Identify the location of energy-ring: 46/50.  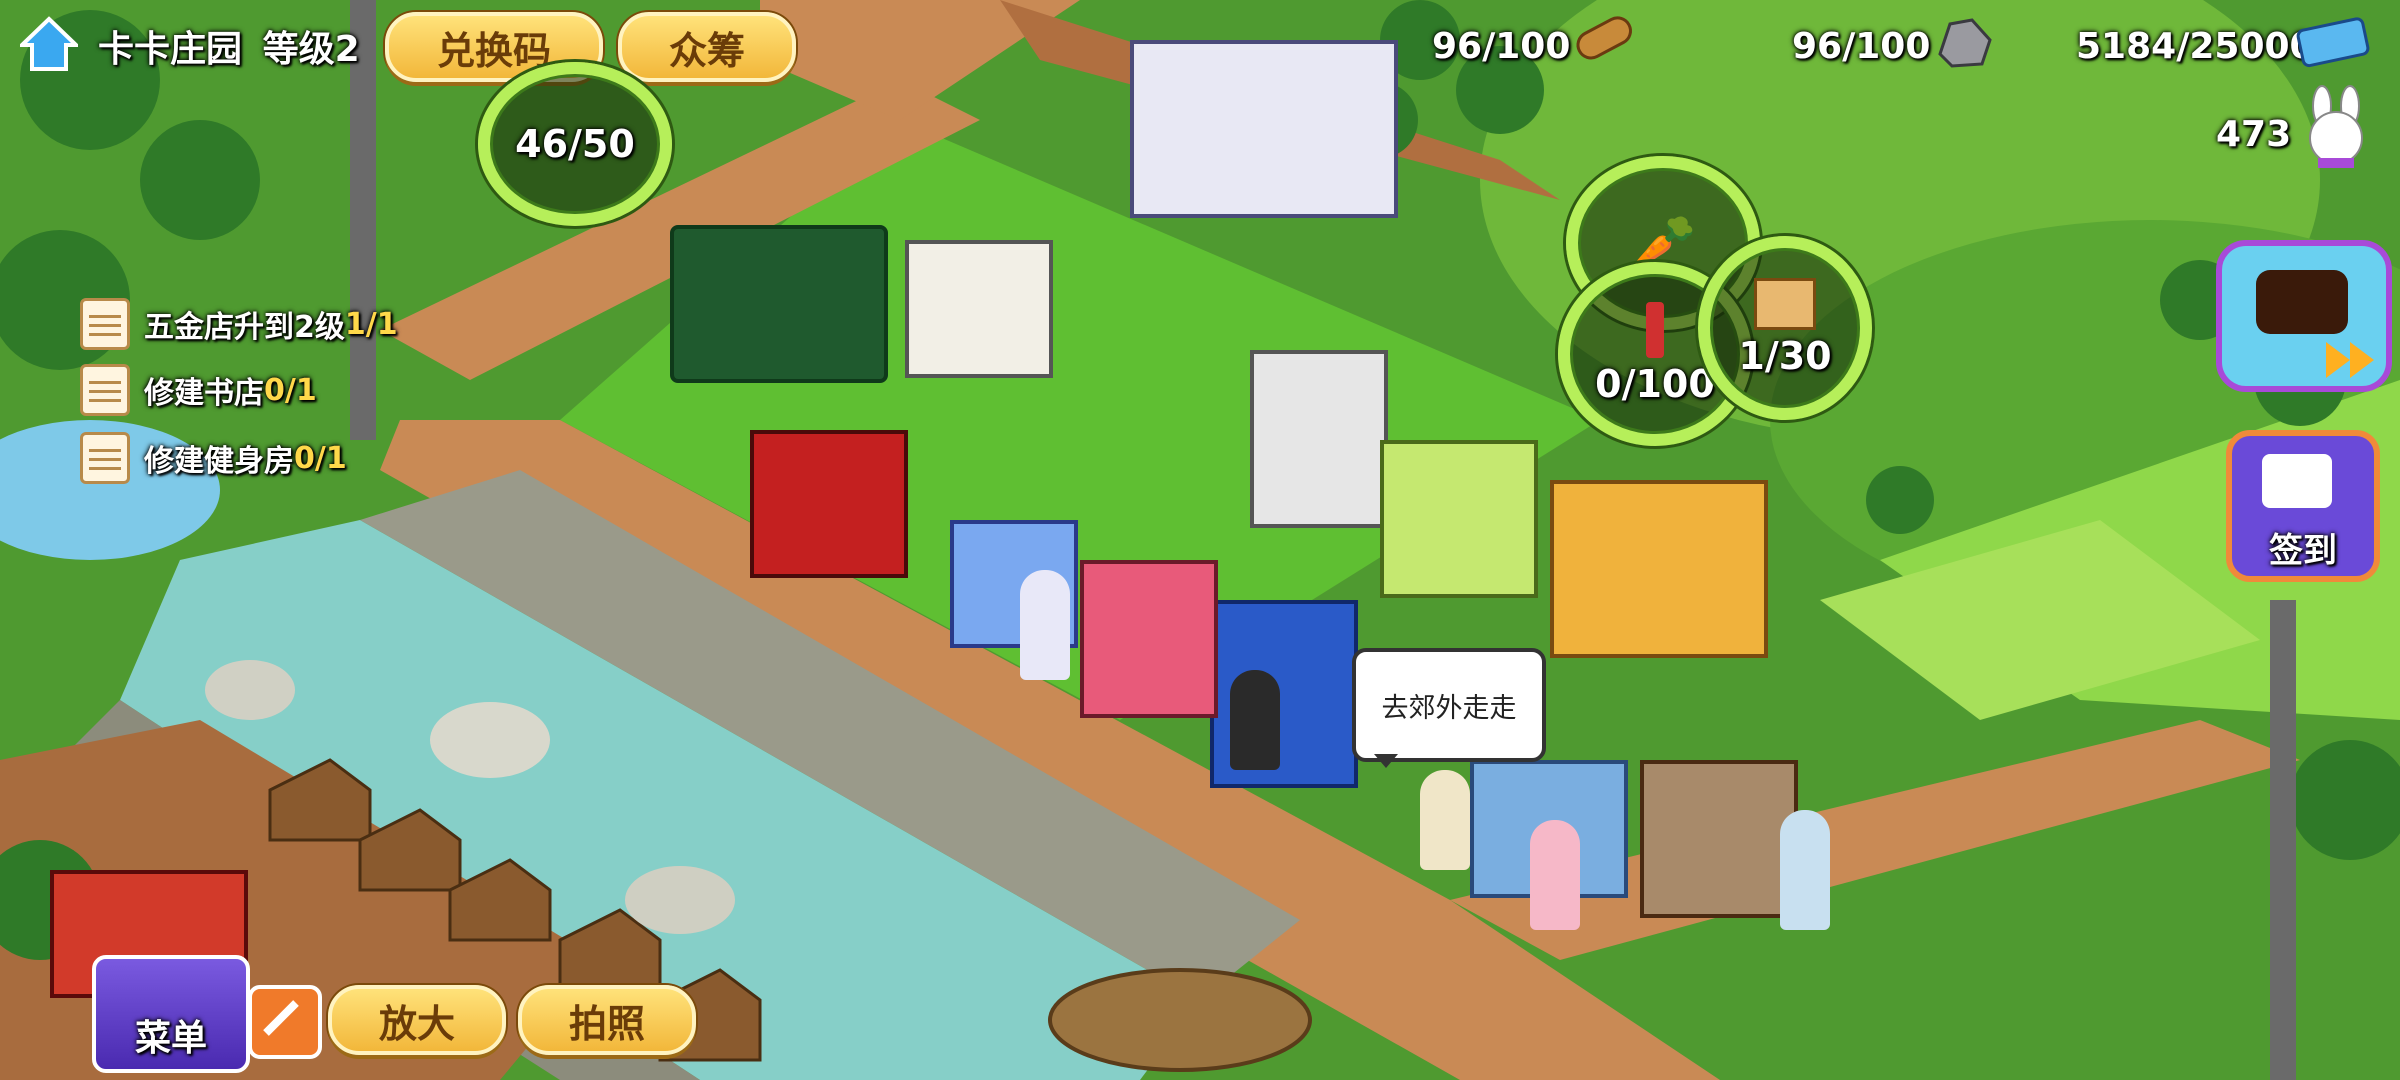
(575, 144).